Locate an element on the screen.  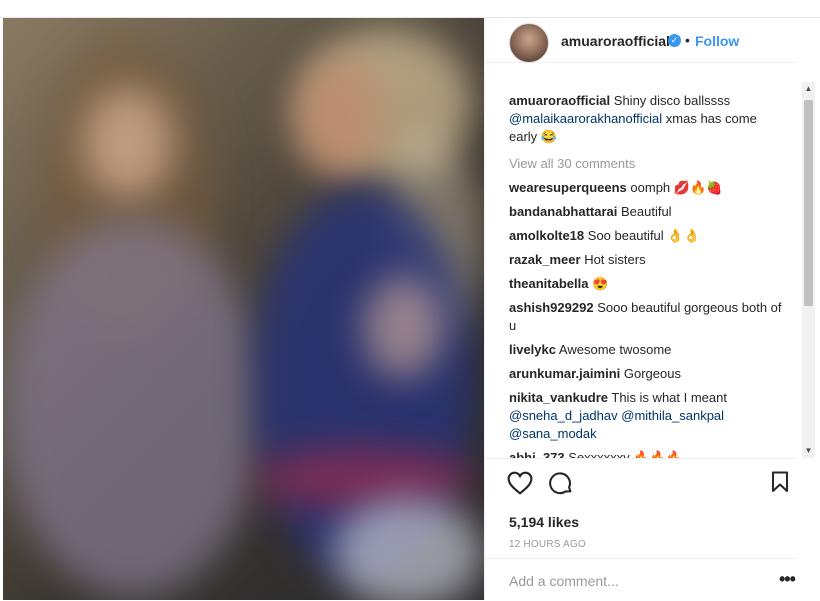
add-comment-bar: Add a comment... ••• is located at coordinates (641, 579).